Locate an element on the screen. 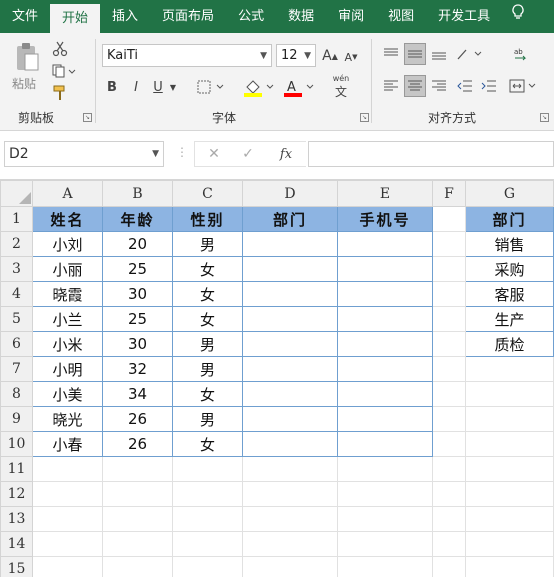 This screenshot has width=554, height=577. row-header: 7 is located at coordinates (16, 369).